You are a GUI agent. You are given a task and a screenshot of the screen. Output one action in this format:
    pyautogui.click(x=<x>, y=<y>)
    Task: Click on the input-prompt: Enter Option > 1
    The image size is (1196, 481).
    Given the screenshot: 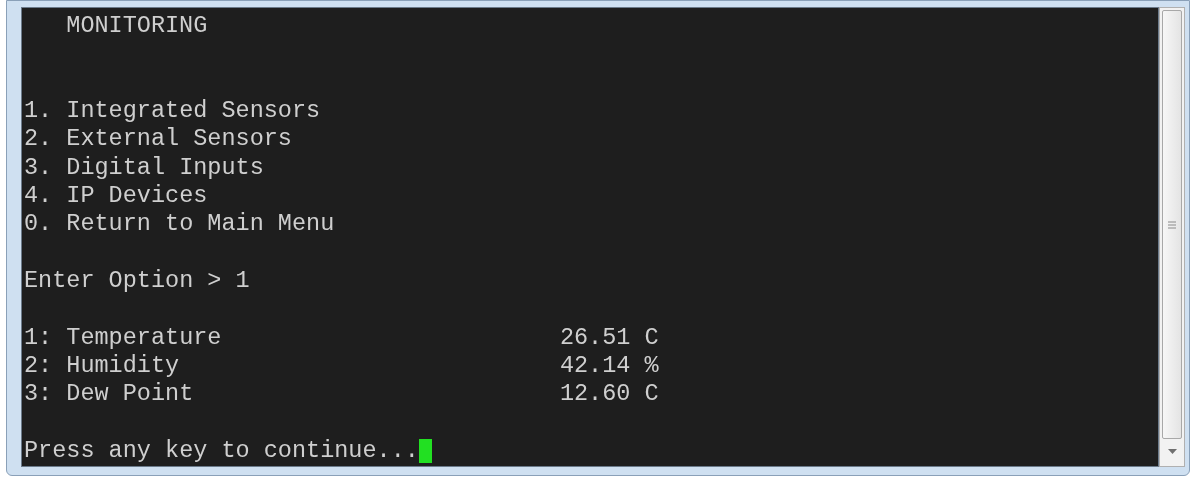 What is the action you would take?
    pyautogui.click(x=137, y=281)
    